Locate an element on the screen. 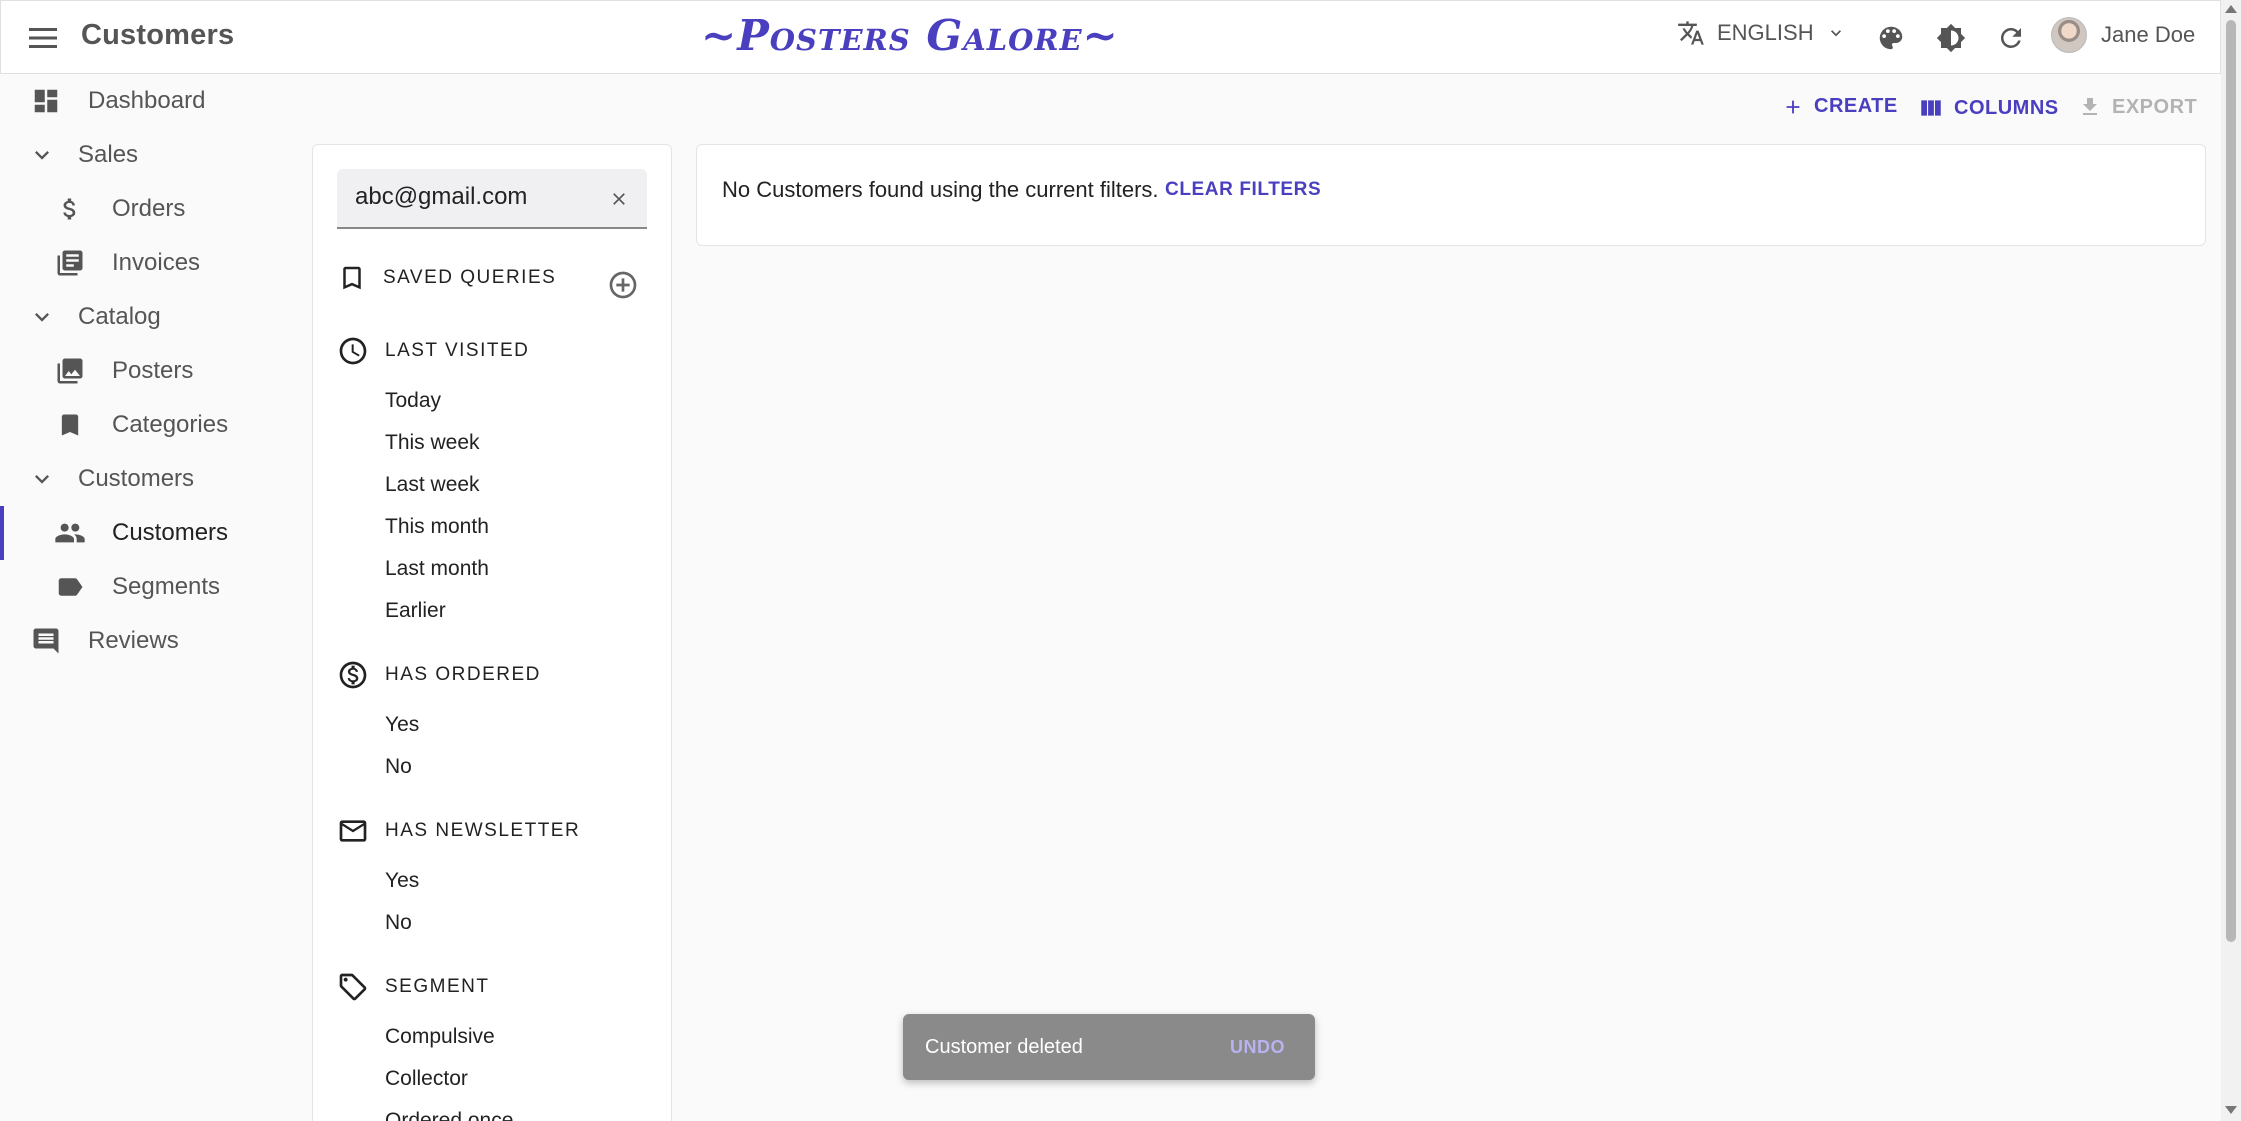 This screenshot has height=1121, width=2241. filter-option-compulsive: Compulsive is located at coordinates (440, 1037).